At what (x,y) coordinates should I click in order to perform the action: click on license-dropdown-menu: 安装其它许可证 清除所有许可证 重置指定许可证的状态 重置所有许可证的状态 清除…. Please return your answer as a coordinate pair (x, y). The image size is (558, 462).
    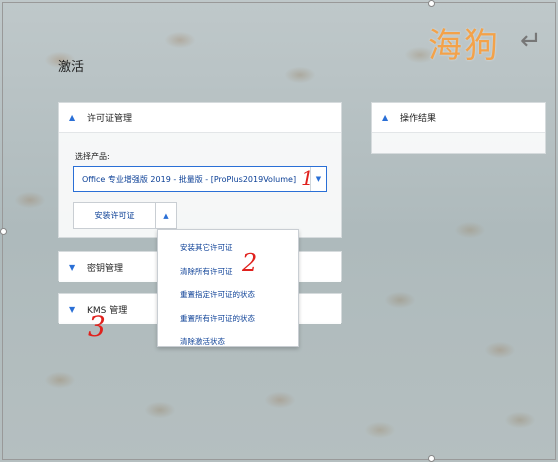
    Looking at the image, I should click on (228, 288).